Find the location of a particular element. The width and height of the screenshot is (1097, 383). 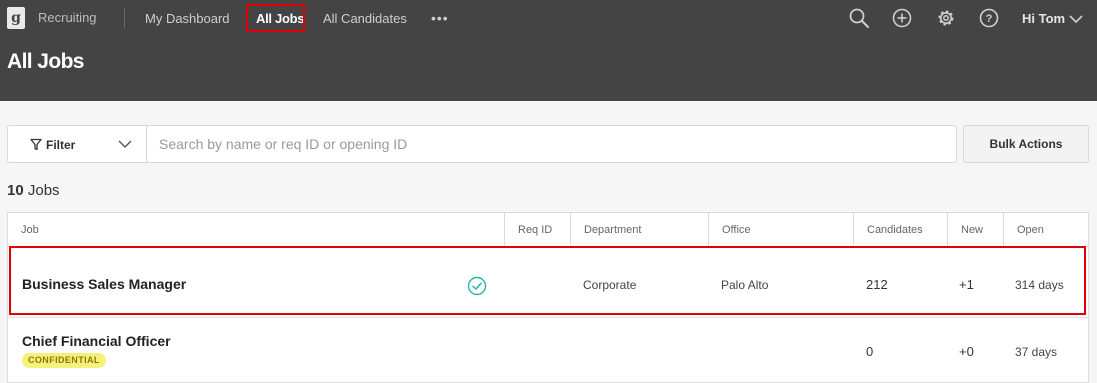

jobs-count-label: Jobs is located at coordinates (43, 190).